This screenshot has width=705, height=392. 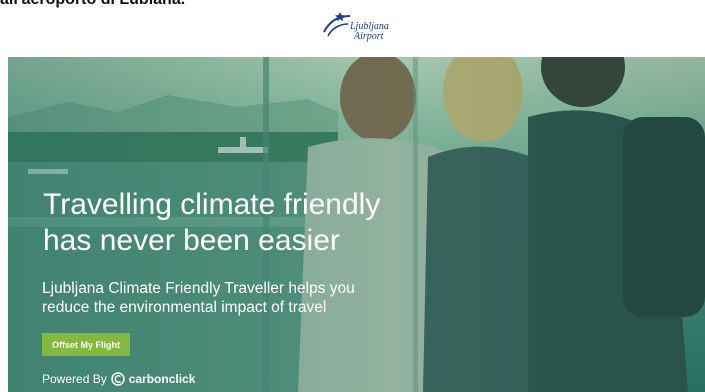 I want to click on ljubljana-airport-logo: Ljubljana Airport, so click(x=367, y=30).